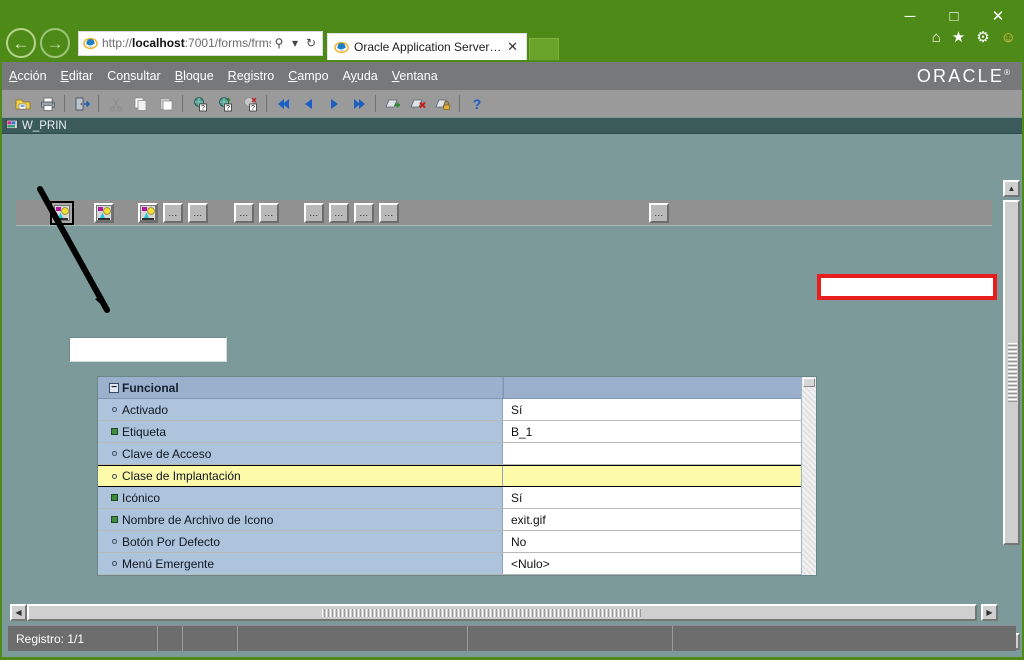 The height and width of the screenshot is (660, 1024). Describe the element at coordinates (148, 349) in the screenshot. I see `form-text-input` at that location.